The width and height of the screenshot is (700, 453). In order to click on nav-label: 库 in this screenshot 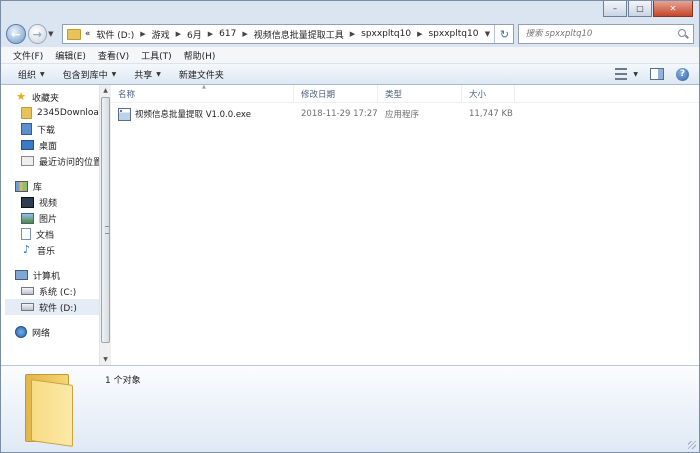, I will do `click(38, 187)`.